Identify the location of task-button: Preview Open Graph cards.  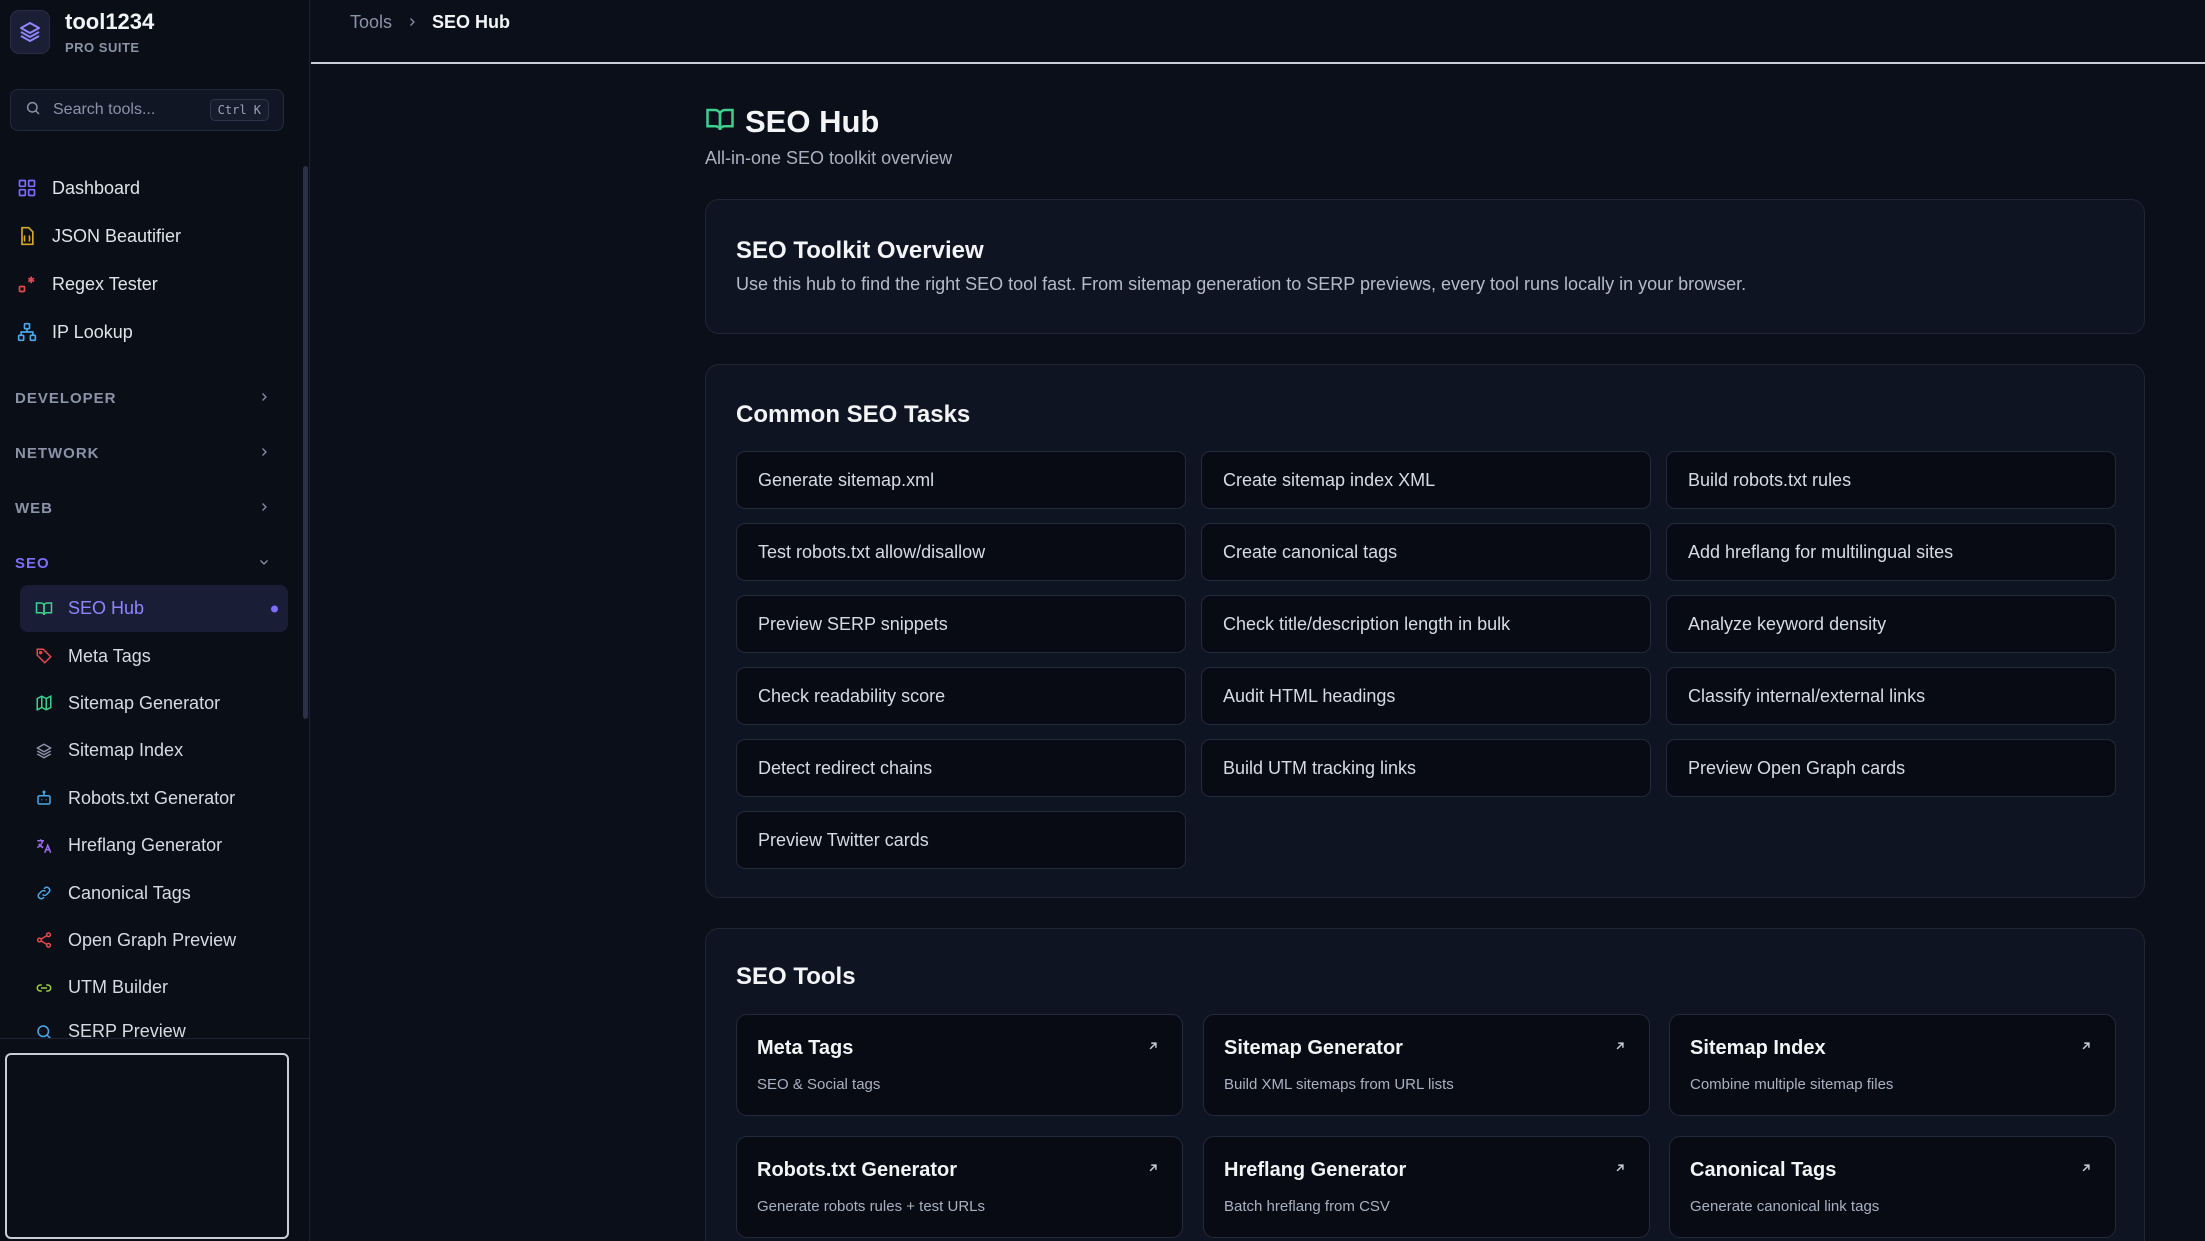
(1891, 768).